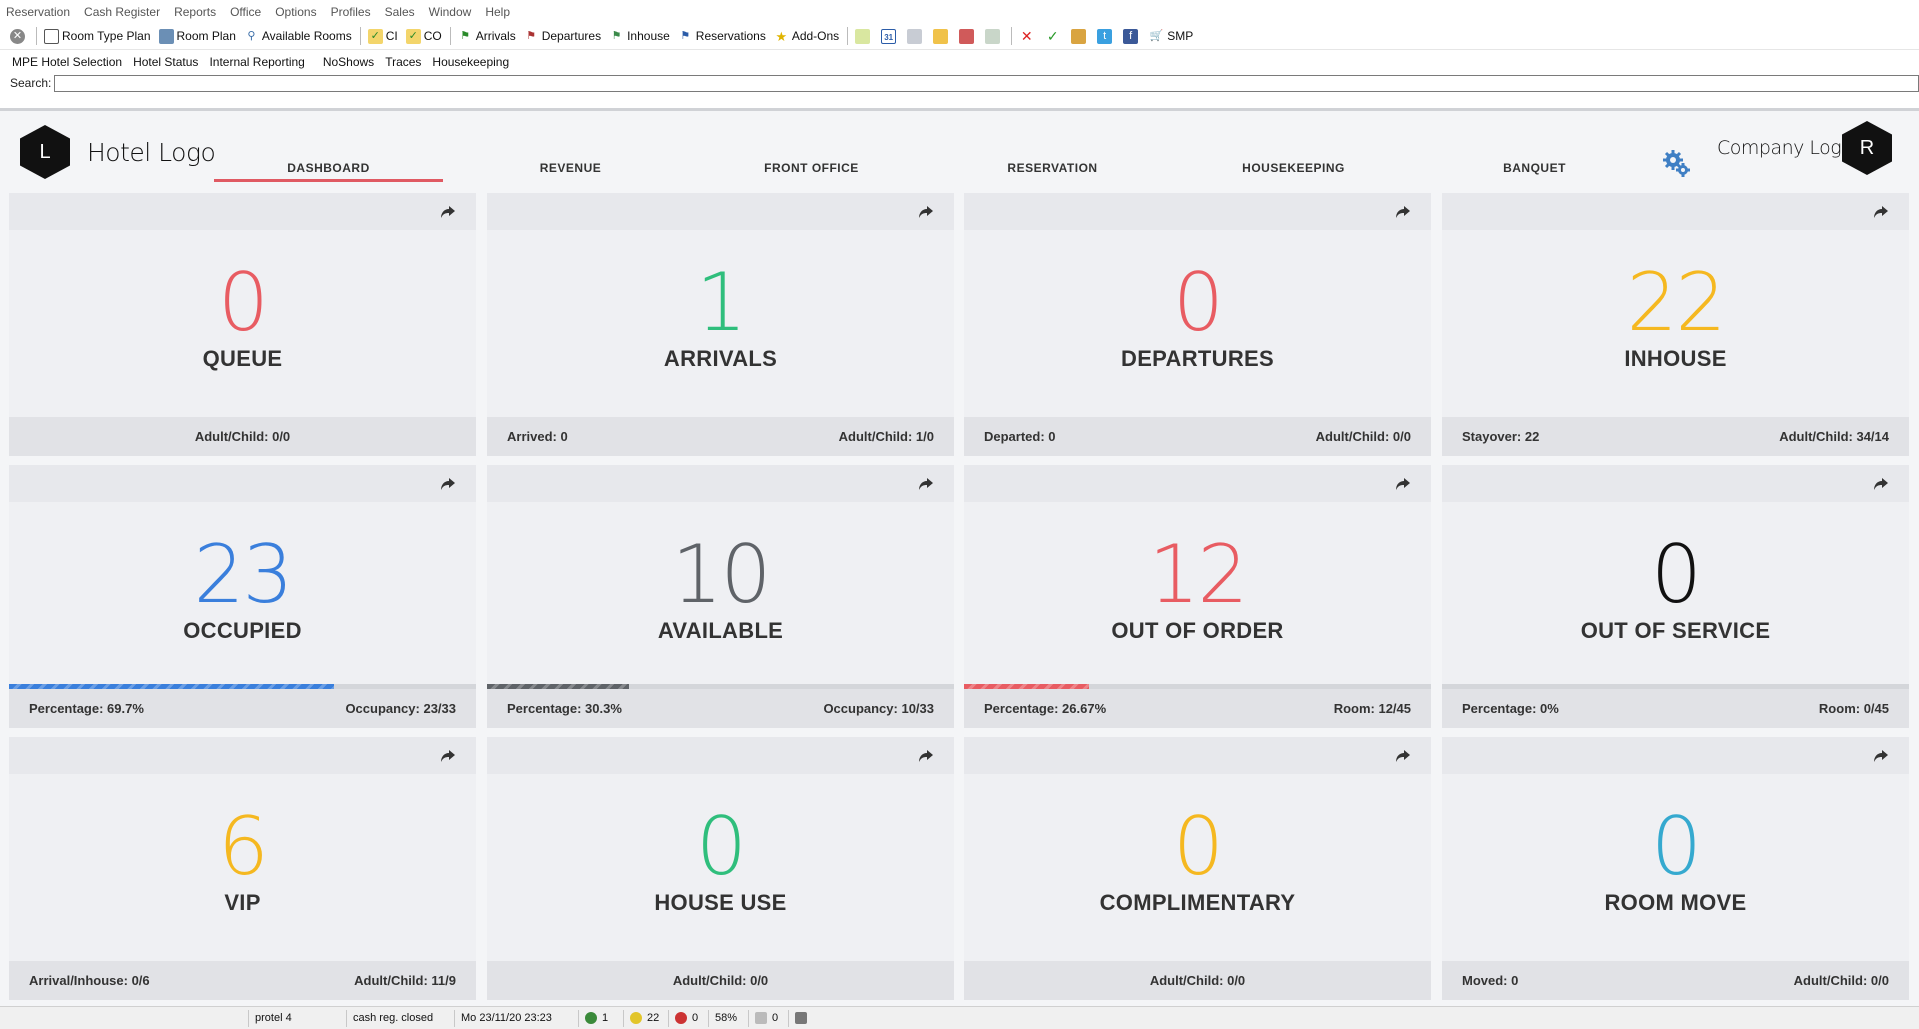 This screenshot has width=1919, height=1029. What do you see at coordinates (243, 302) in the screenshot?
I see `card-value: 0` at bounding box center [243, 302].